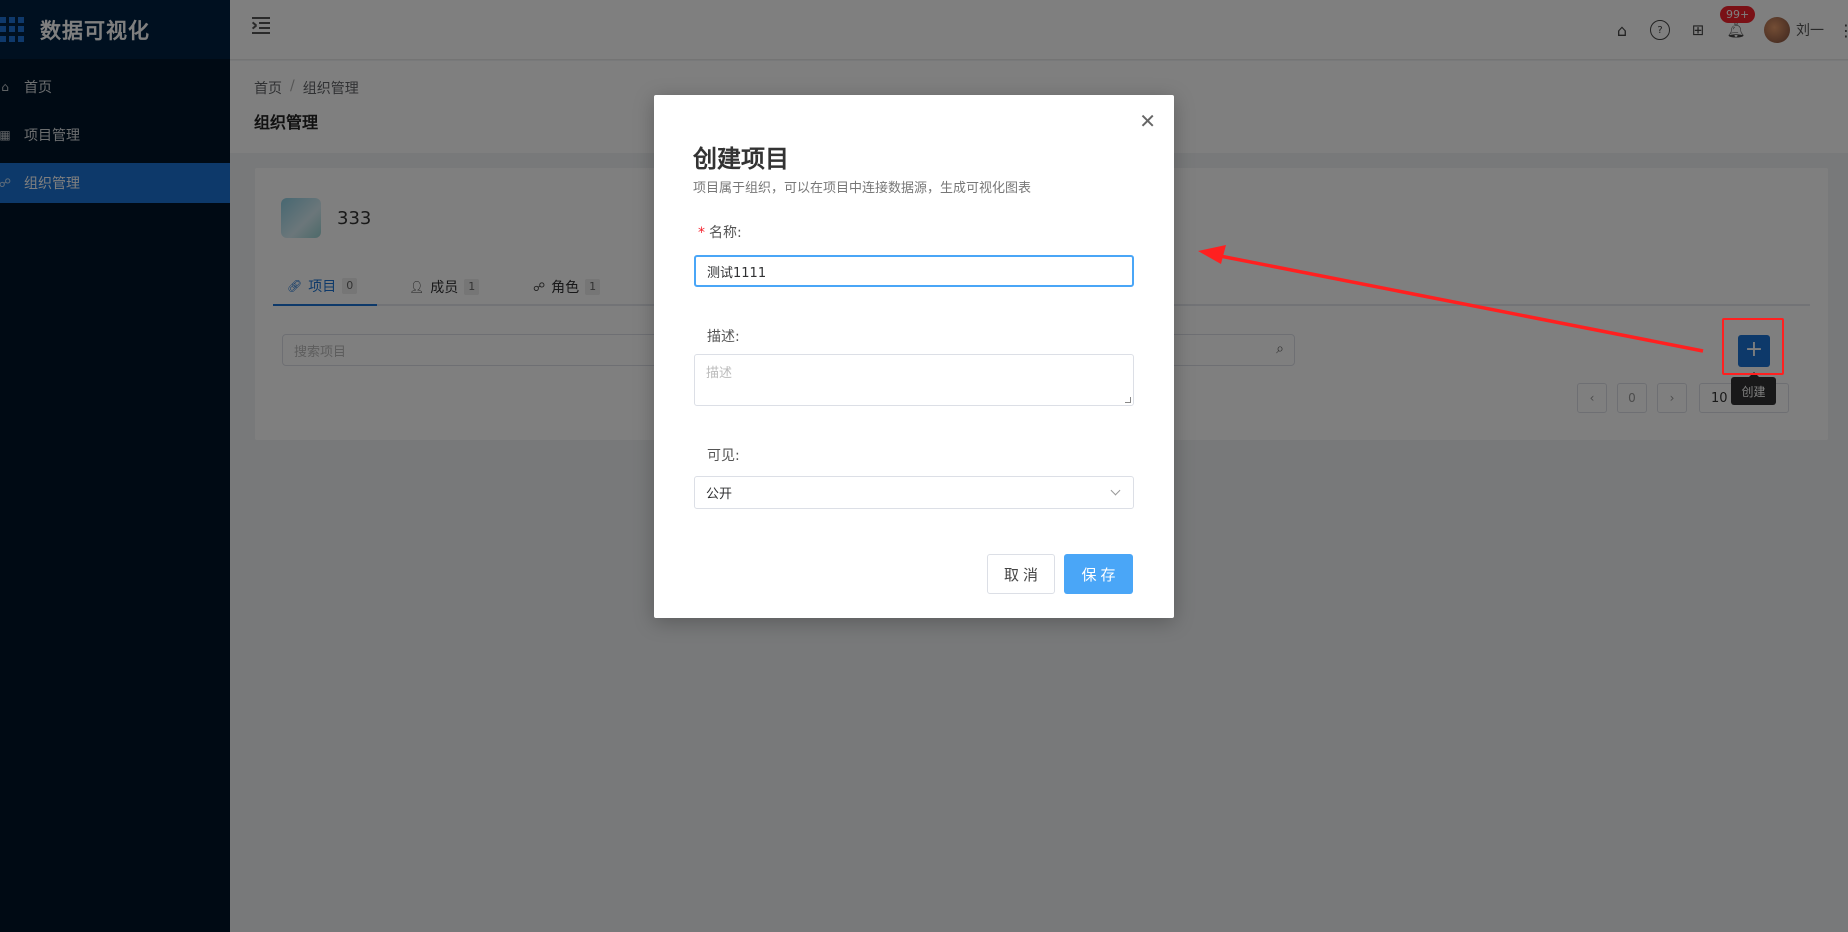 The height and width of the screenshot is (932, 1848). What do you see at coordinates (719, 494) in the screenshot?
I see `visibility-value: 公开` at bounding box center [719, 494].